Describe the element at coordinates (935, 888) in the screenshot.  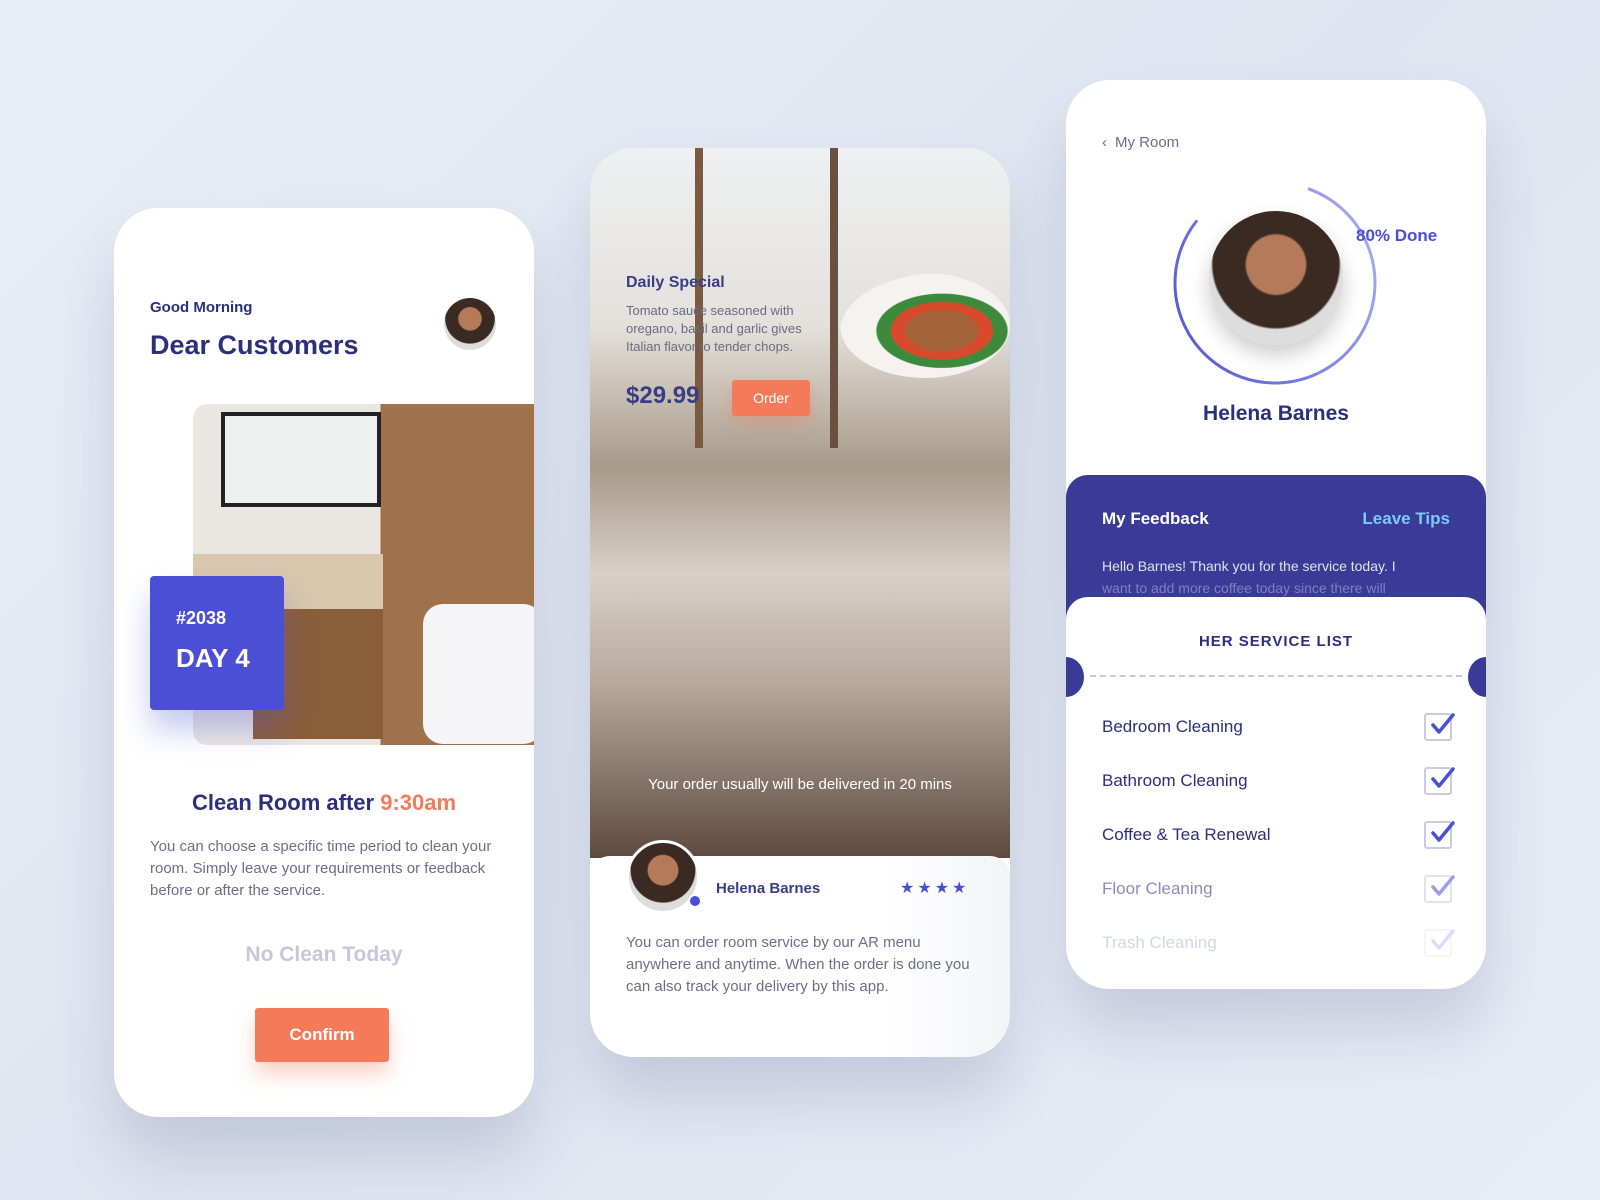
I see `star-rating: ★★★★` at that location.